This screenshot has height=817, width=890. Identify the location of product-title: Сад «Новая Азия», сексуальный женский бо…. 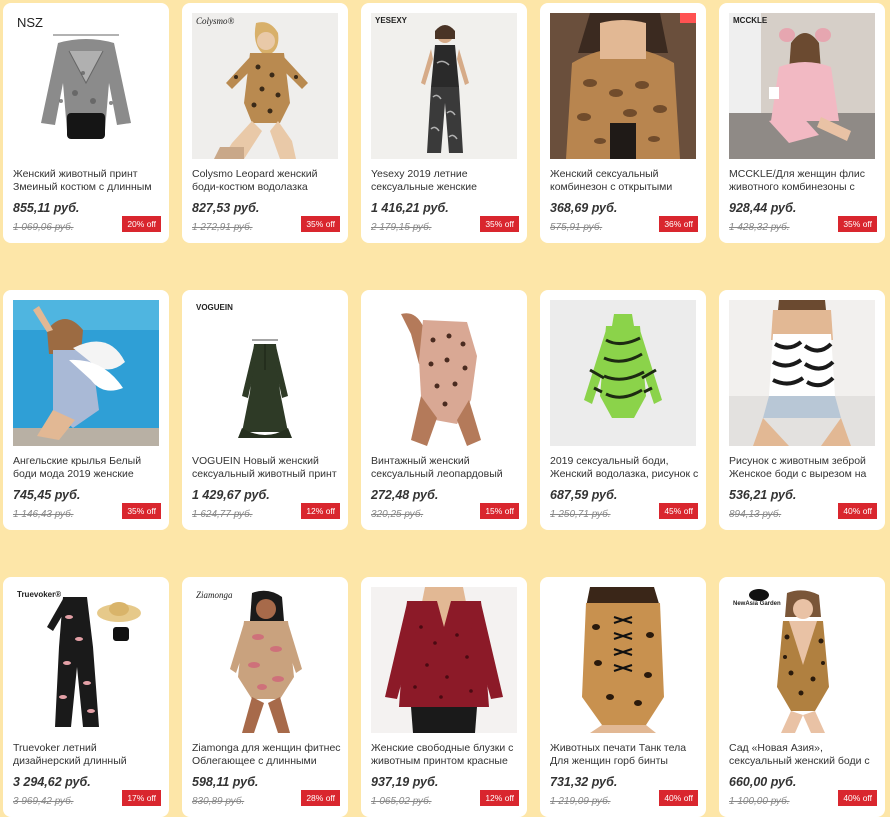
(804, 755).